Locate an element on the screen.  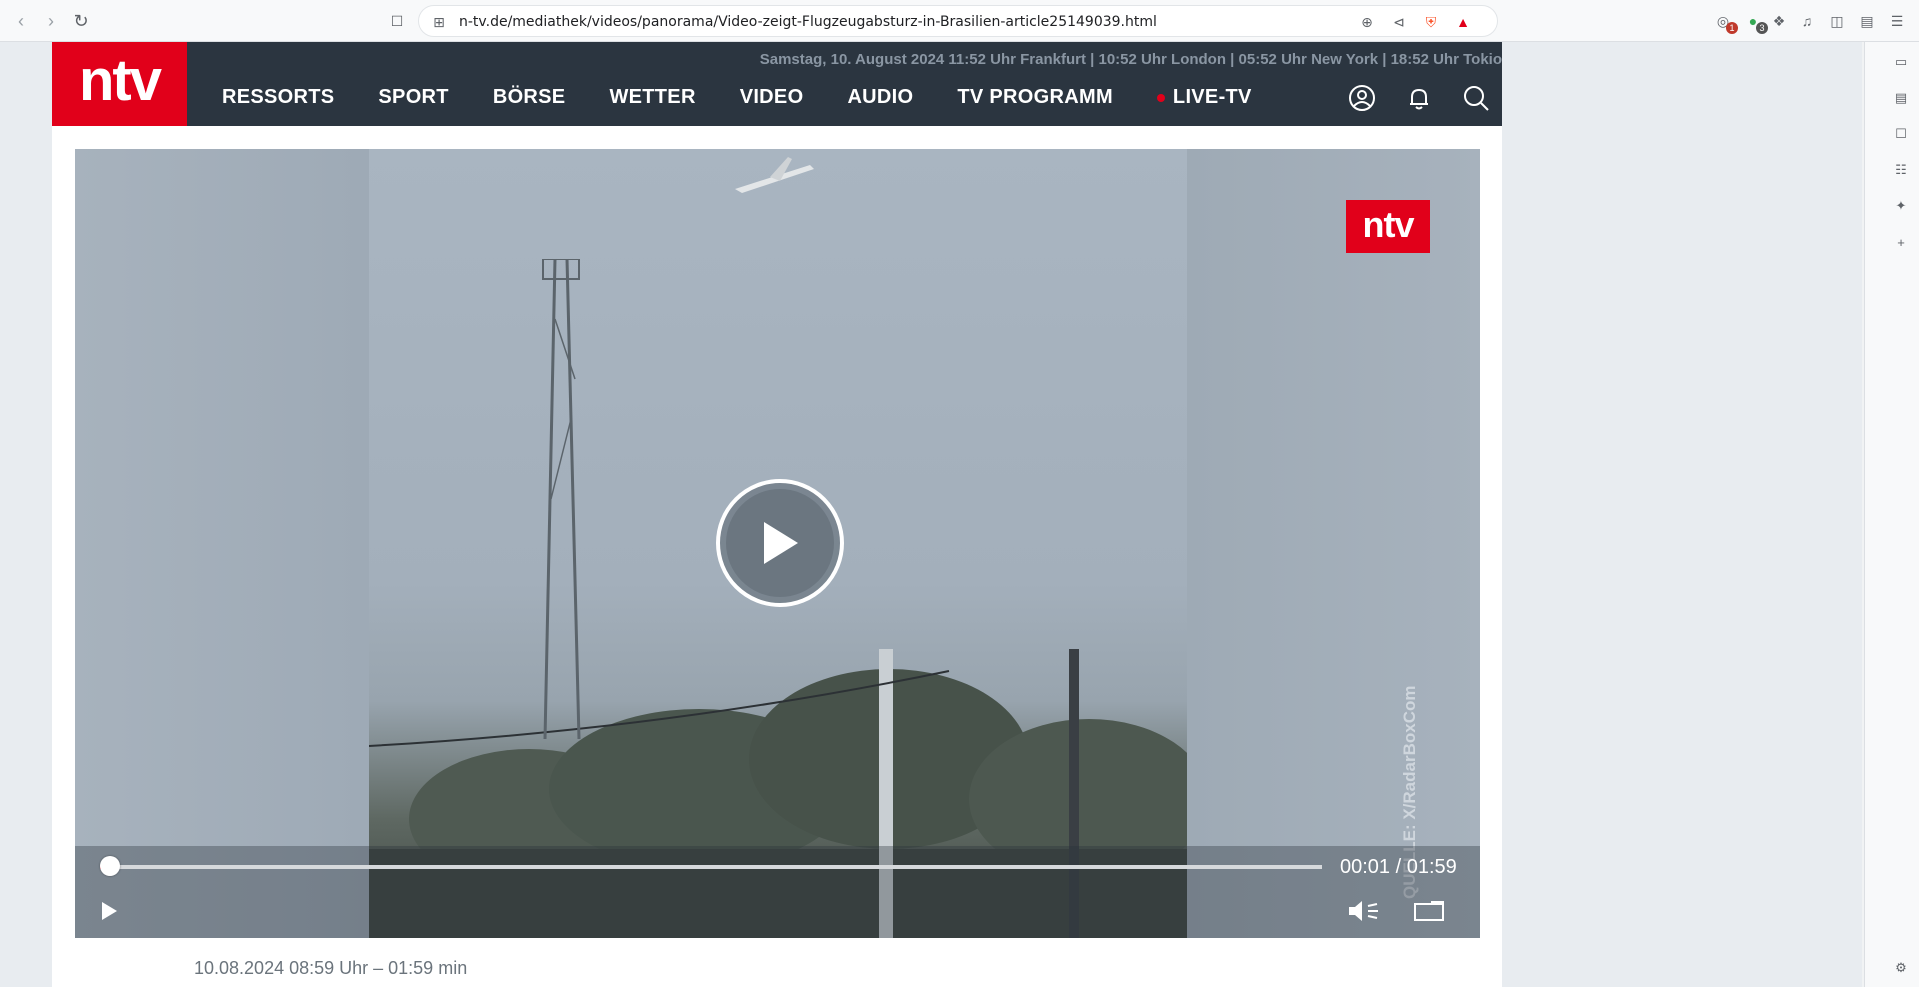
wallet-panel-icon: ▤ is located at coordinates (1901, 98).